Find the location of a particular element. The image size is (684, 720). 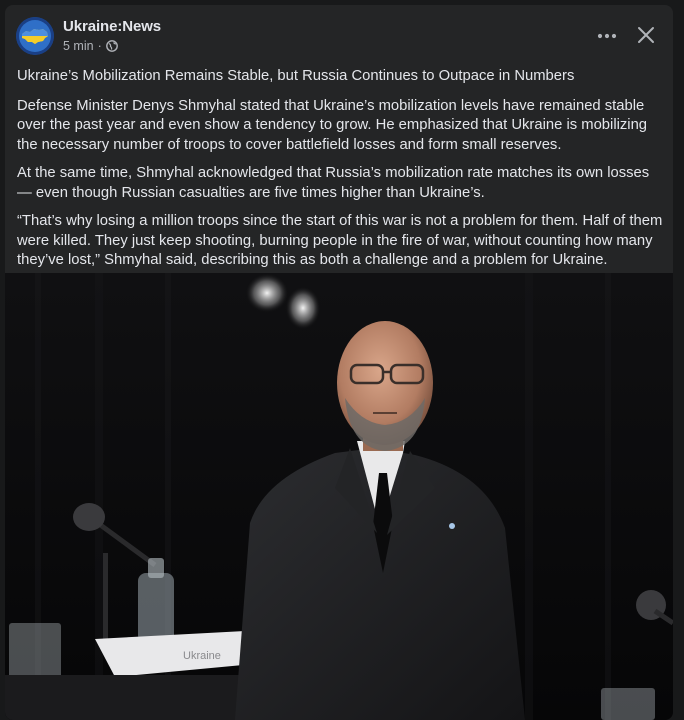

post-header: Ukraine:News 5 min · is located at coordinates (339, 36).